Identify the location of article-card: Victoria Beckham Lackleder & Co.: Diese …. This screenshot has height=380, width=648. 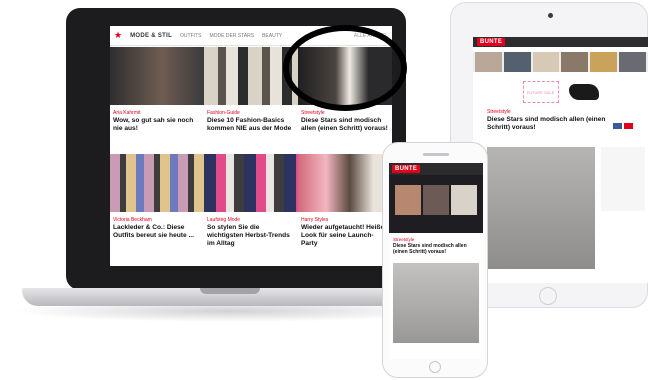
(157, 232).